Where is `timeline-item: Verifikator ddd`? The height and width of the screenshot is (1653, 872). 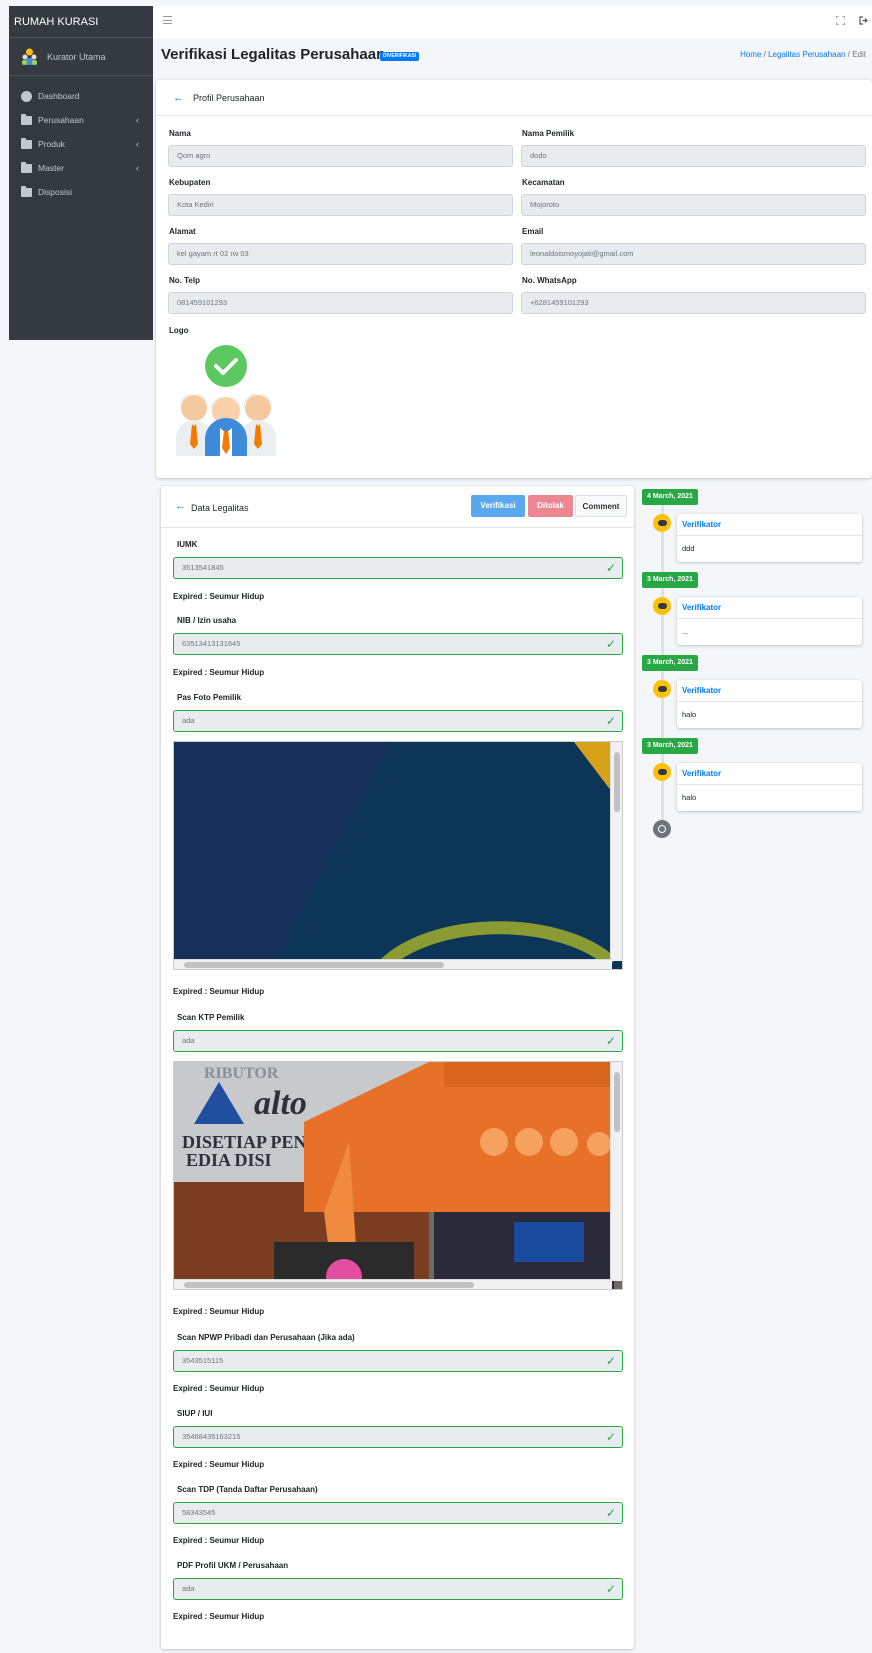
timeline-item: Verifikator ddd is located at coordinates (769, 538).